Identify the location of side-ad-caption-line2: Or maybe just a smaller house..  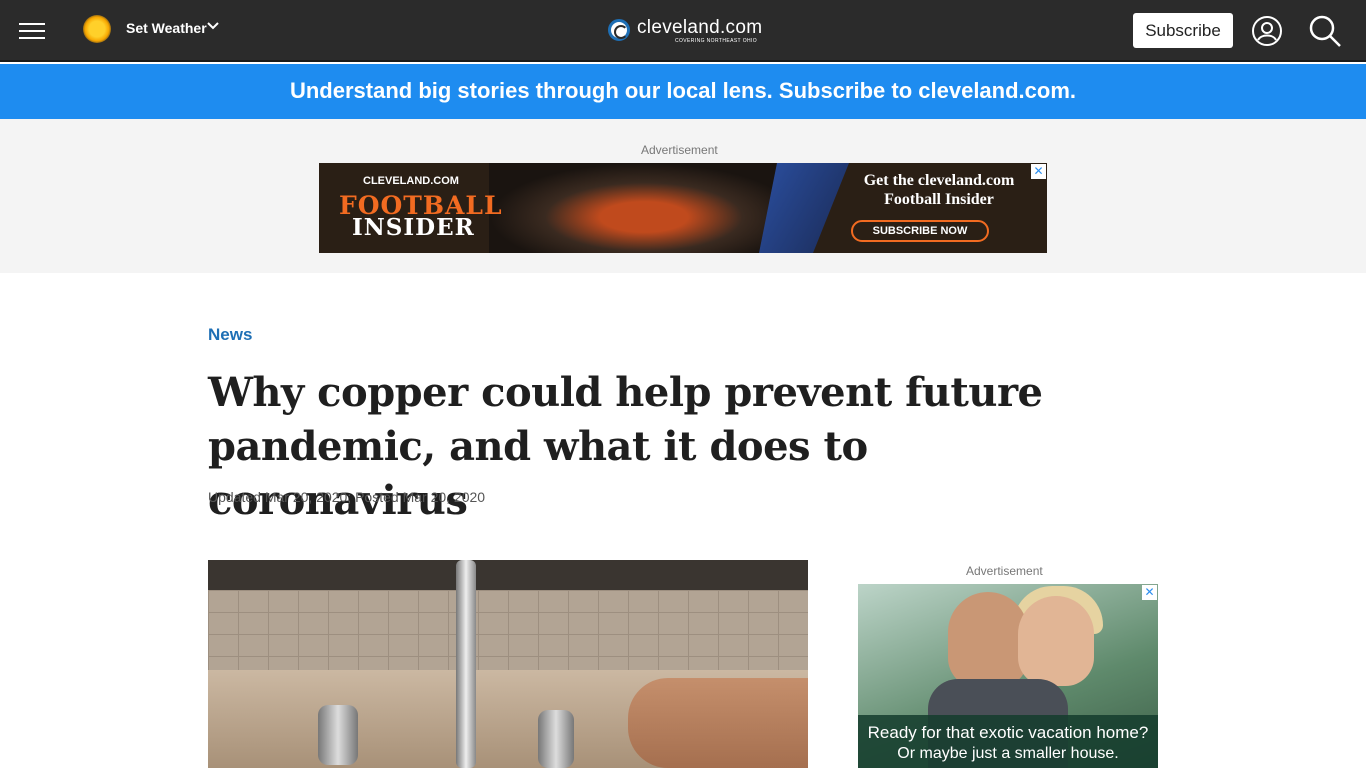
(1008, 753).